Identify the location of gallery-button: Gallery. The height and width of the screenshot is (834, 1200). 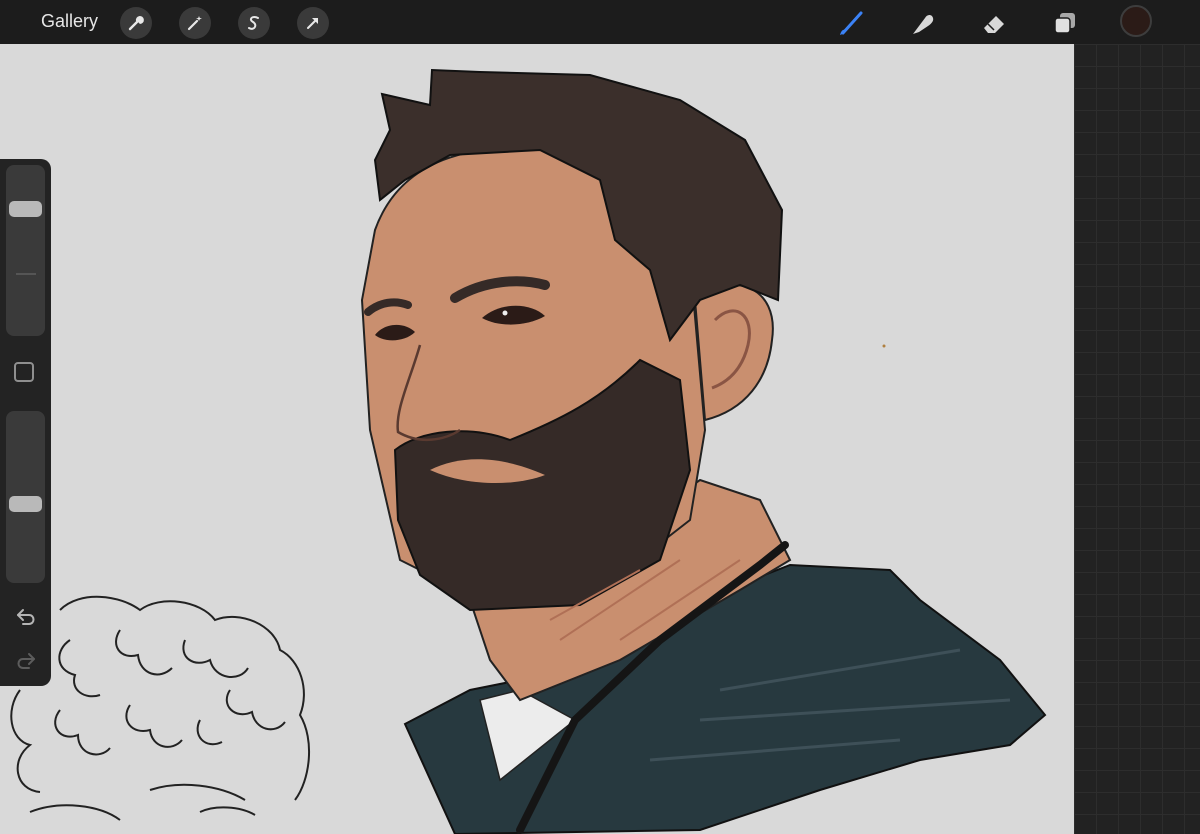
(69, 21).